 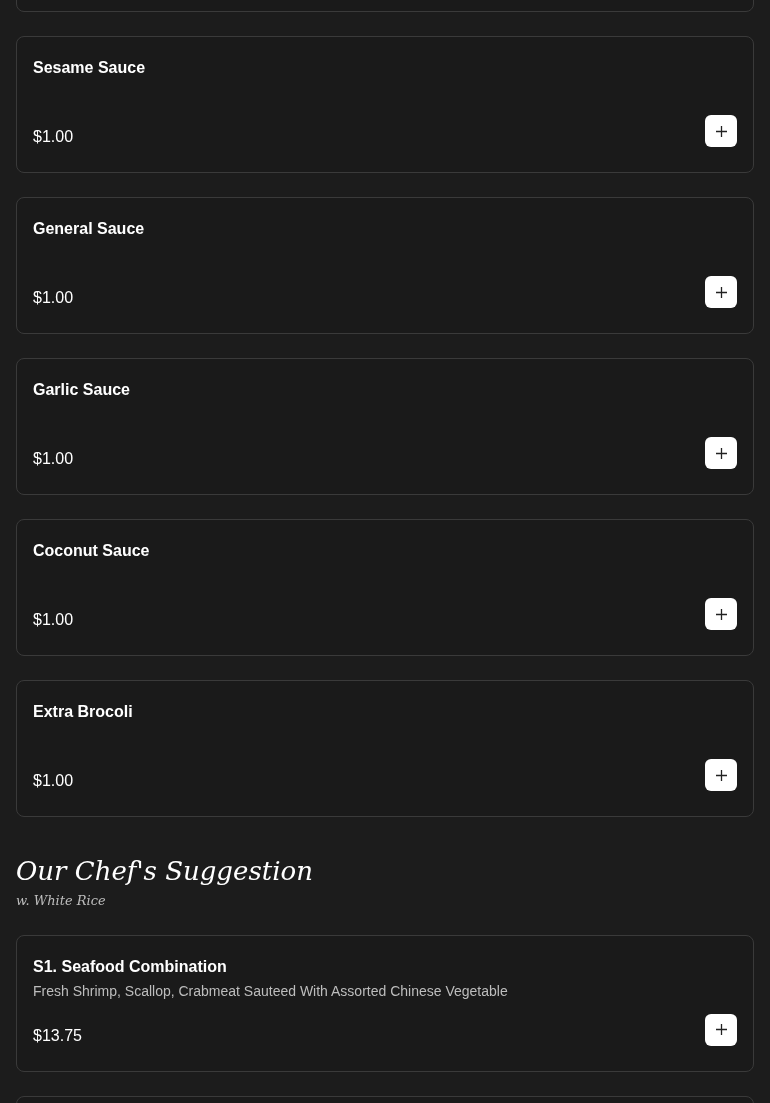 What do you see at coordinates (130, 966) in the screenshot?
I see `item-name: S1. Seafood Combination` at bounding box center [130, 966].